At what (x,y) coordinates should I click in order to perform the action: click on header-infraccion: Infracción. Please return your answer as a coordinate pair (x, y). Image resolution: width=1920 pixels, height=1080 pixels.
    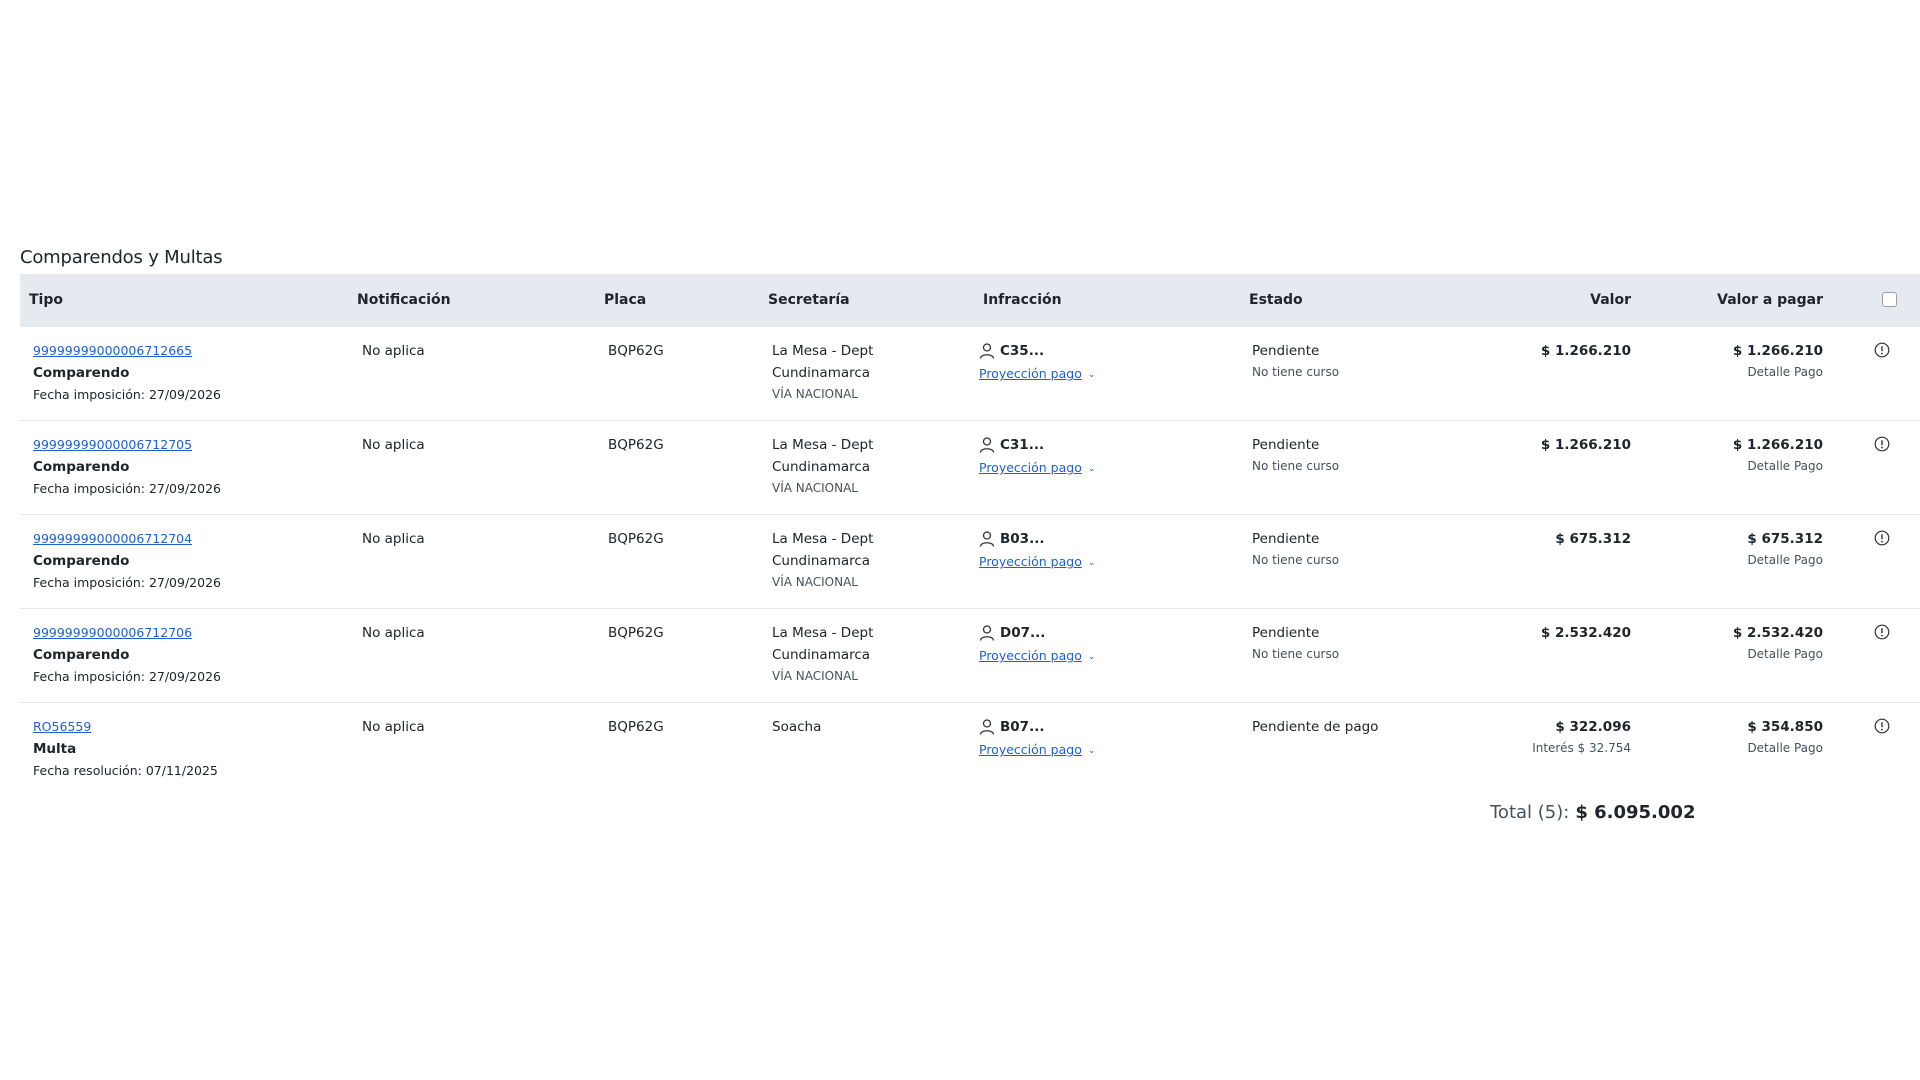
    Looking at the image, I should click on (1022, 300).